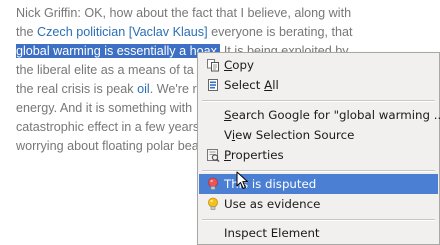 The height and width of the screenshot is (245, 440). What do you see at coordinates (213, 155) in the screenshot?
I see `properties-icon` at bounding box center [213, 155].